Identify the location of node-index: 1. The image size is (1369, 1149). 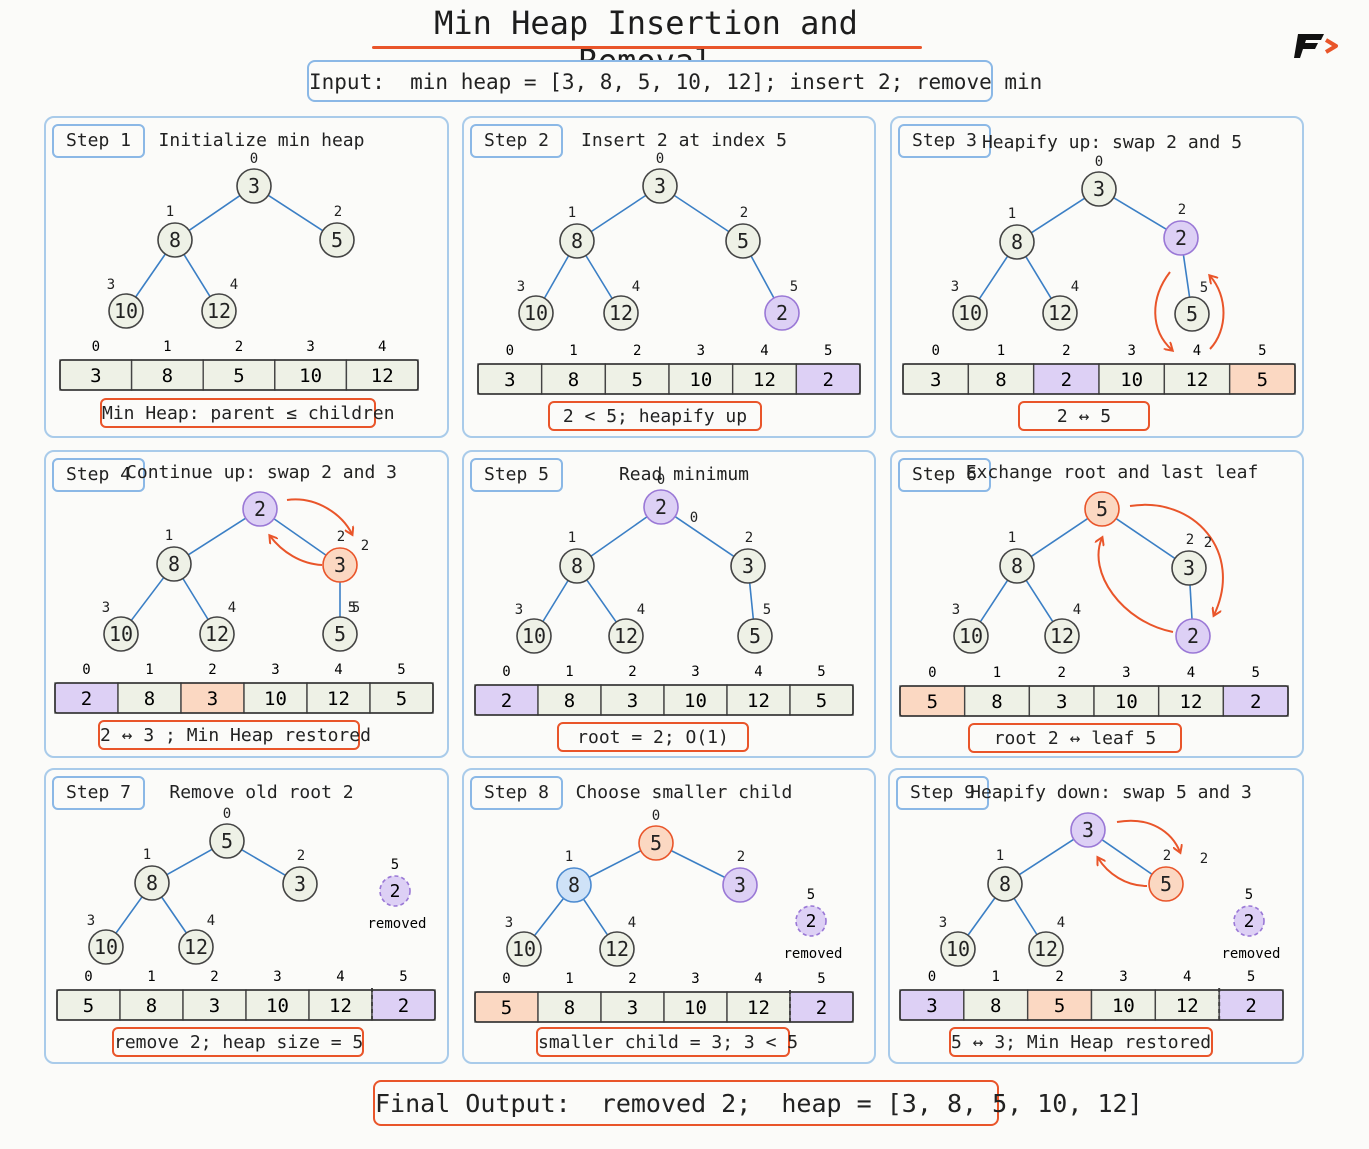
(1012, 538).